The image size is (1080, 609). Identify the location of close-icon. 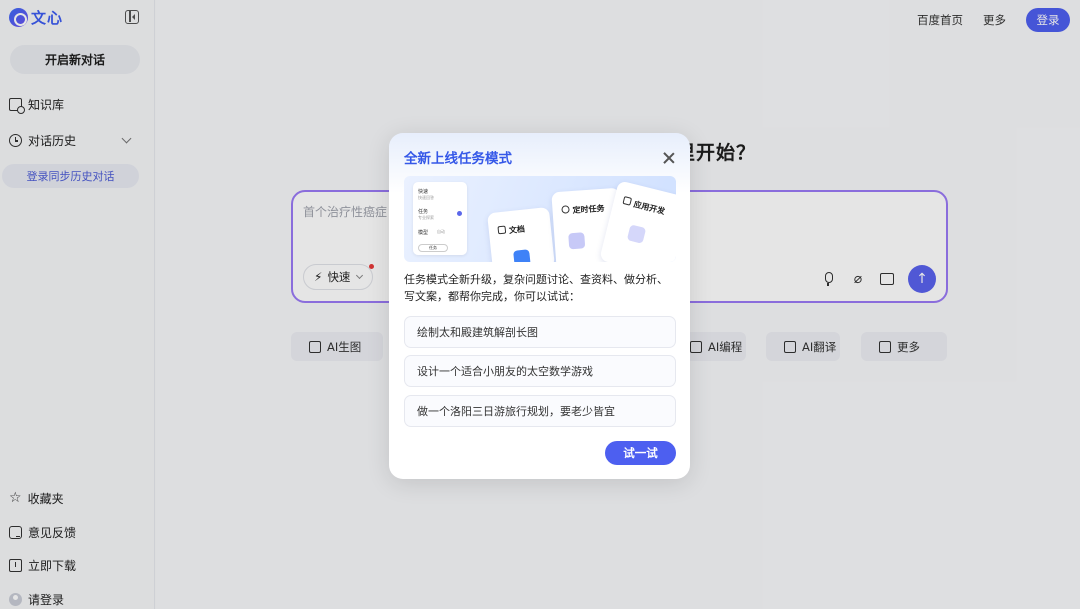
(669, 158).